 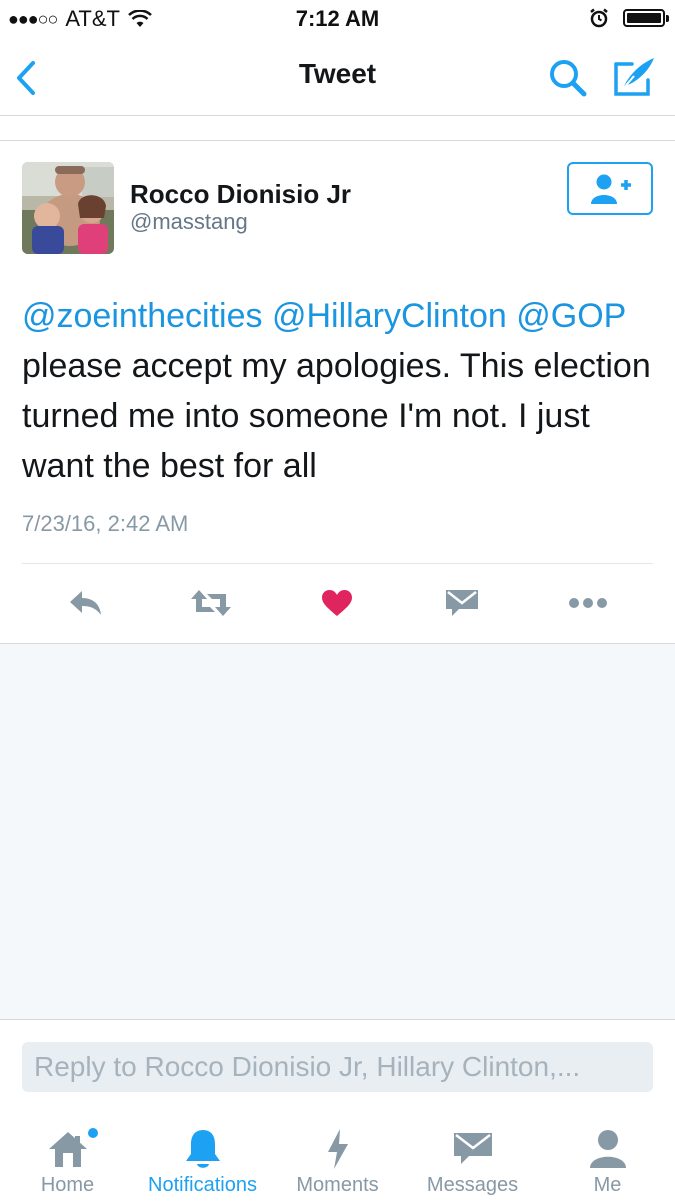 I want to click on heart-icon, so click(x=337, y=603).